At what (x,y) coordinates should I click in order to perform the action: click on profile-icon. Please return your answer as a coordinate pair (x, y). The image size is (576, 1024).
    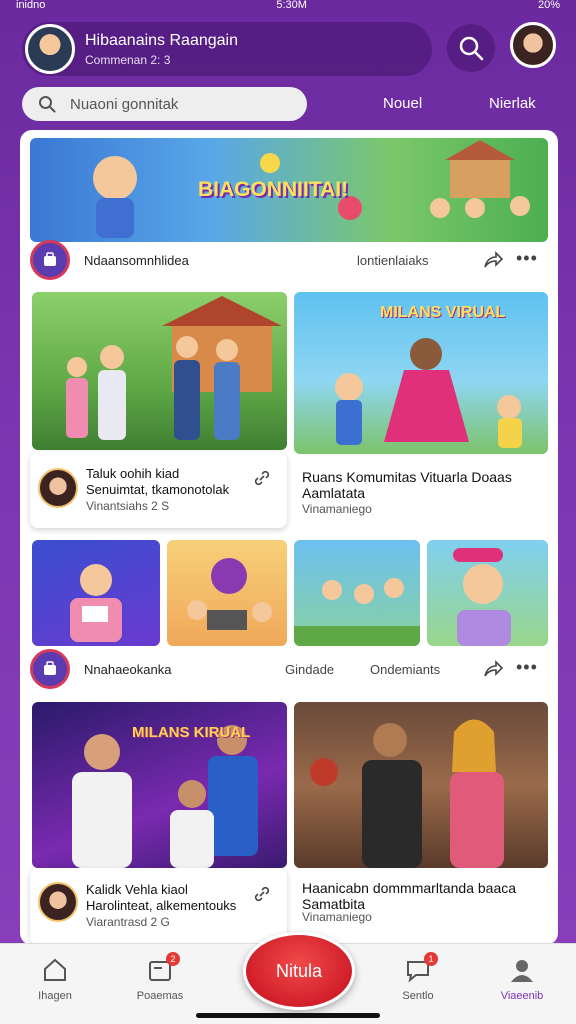
    Looking at the image, I should click on (522, 971).